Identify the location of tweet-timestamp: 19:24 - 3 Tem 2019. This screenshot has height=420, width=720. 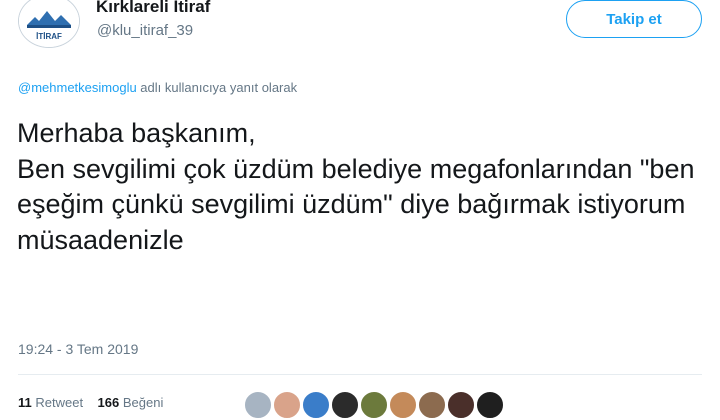
(78, 349).